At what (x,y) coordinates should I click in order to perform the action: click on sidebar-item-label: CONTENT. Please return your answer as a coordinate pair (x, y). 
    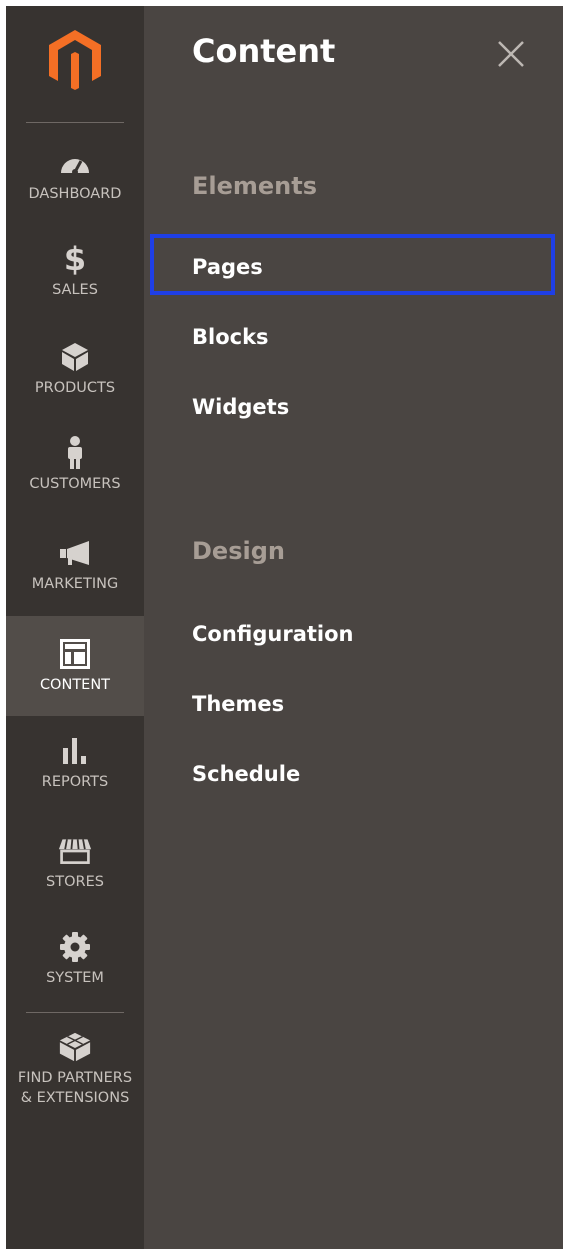
    Looking at the image, I should click on (75, 685).